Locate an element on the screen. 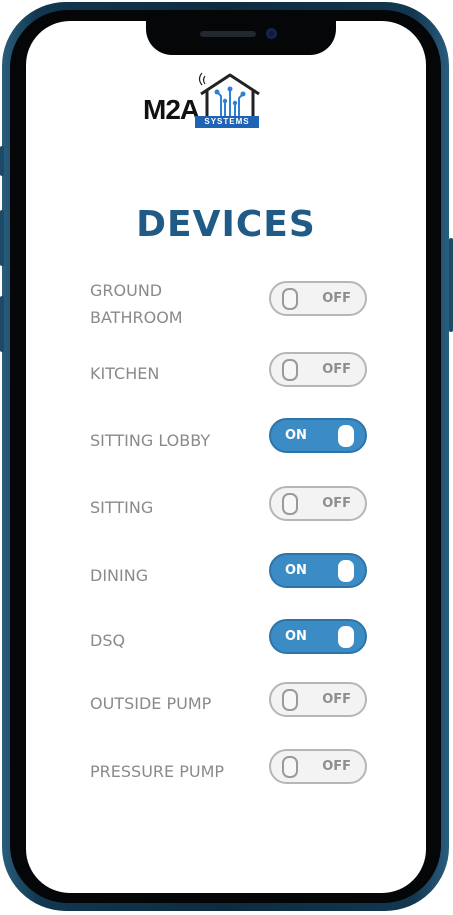  device-label: OUTSIDE PUMP is located at coordinates (151, 703).